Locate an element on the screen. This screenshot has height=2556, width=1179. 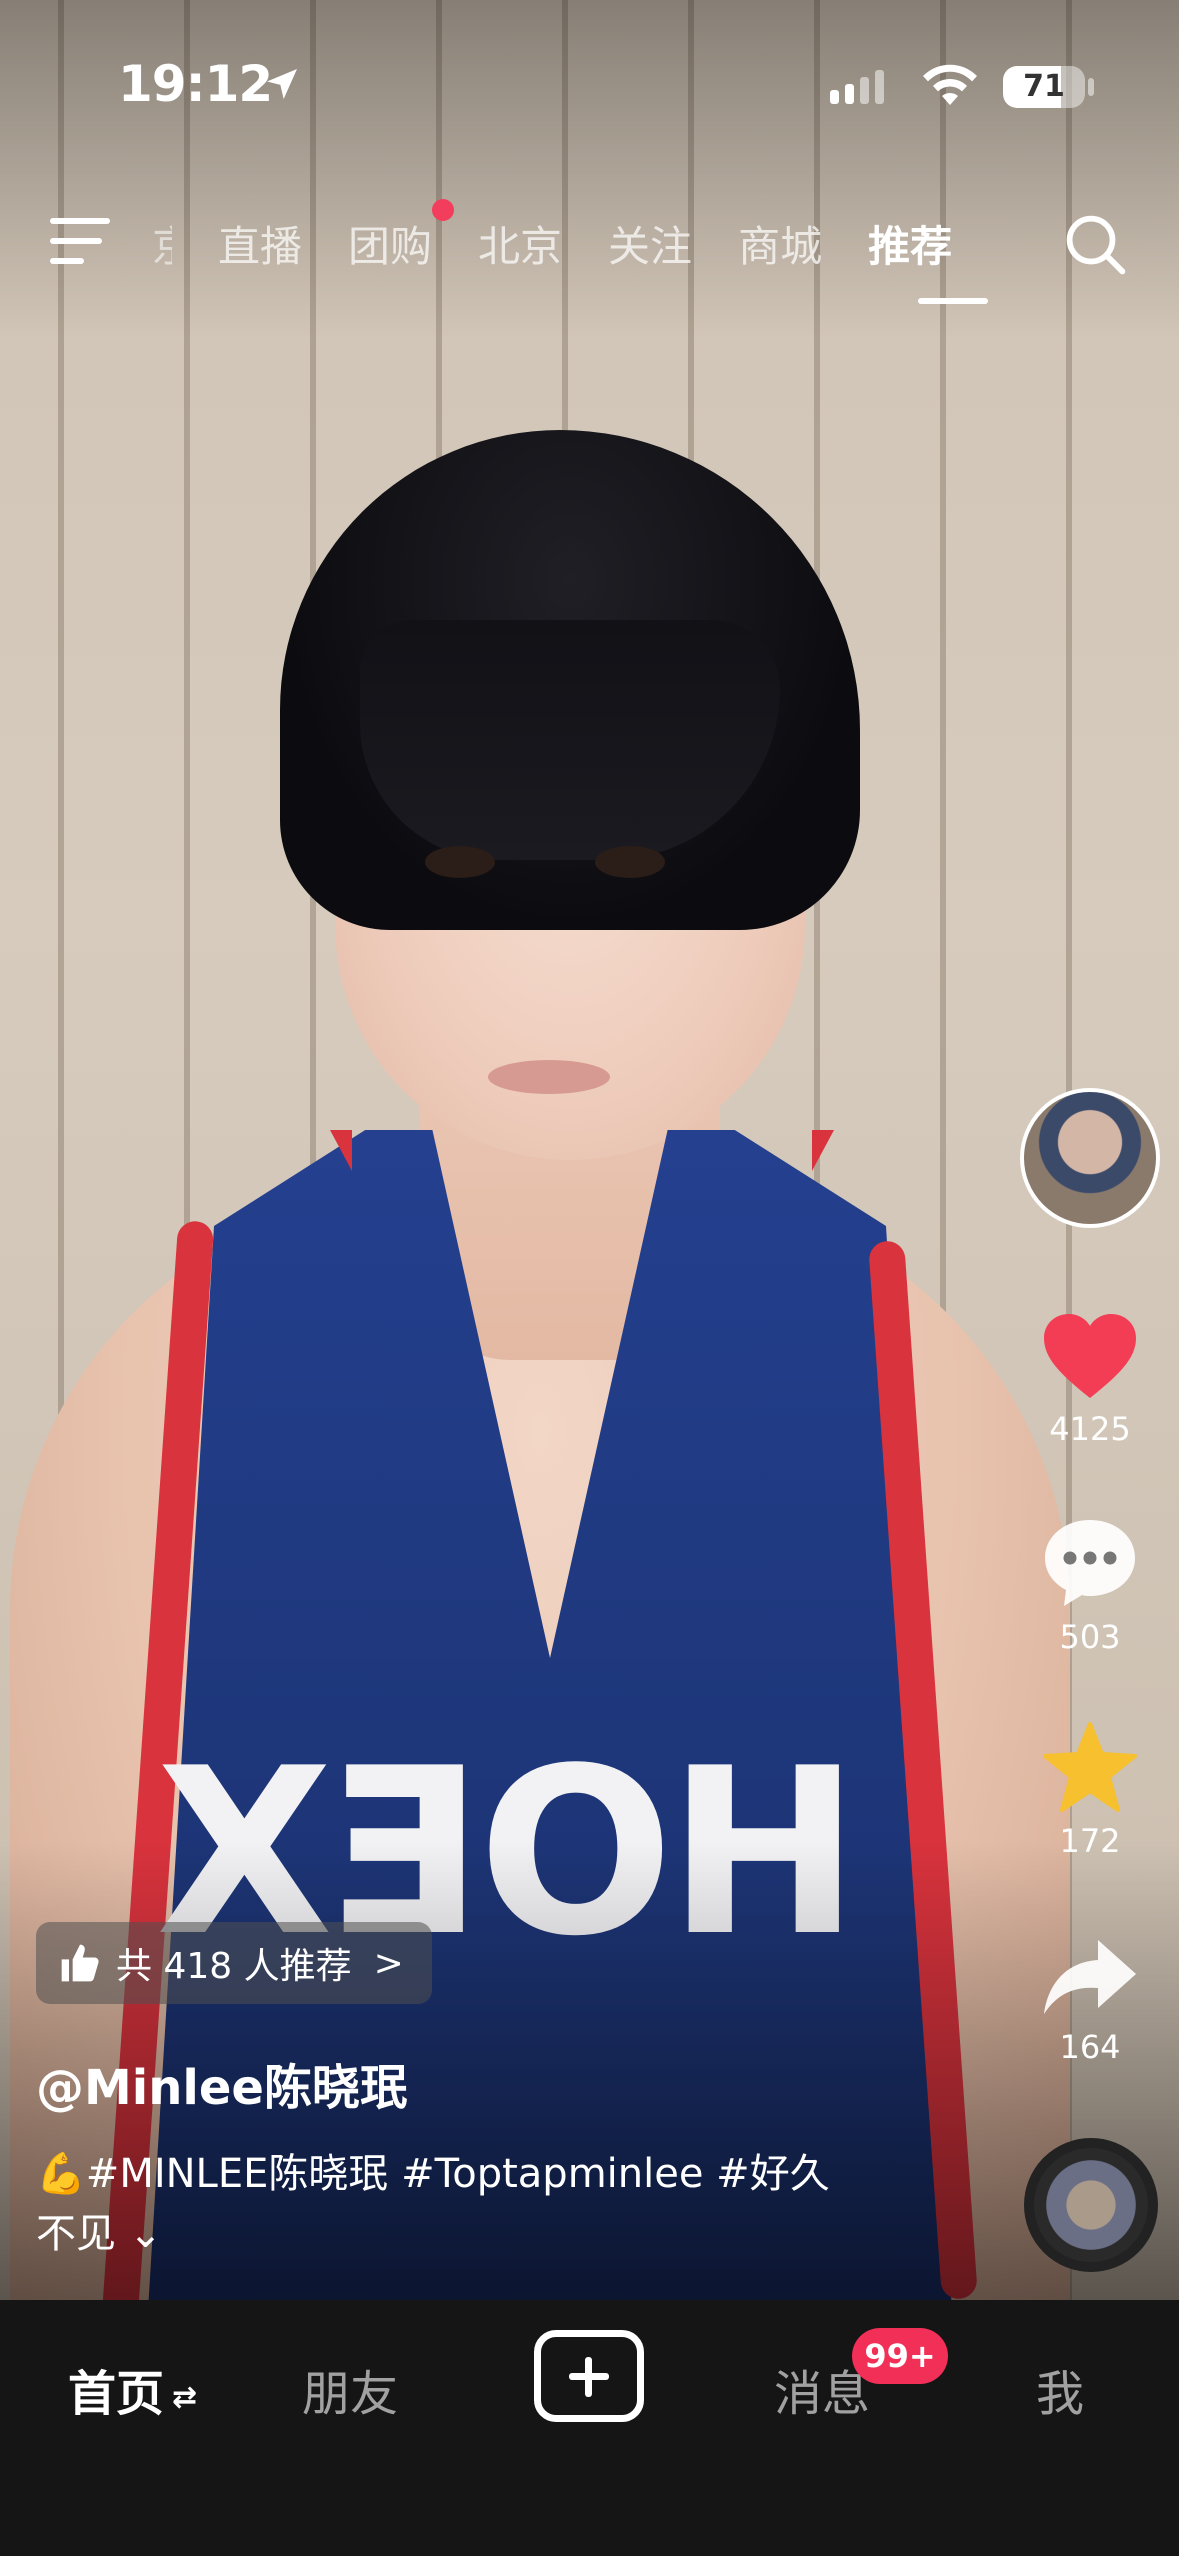
tab-mall: 商城 is located at coordinates (780, 243).